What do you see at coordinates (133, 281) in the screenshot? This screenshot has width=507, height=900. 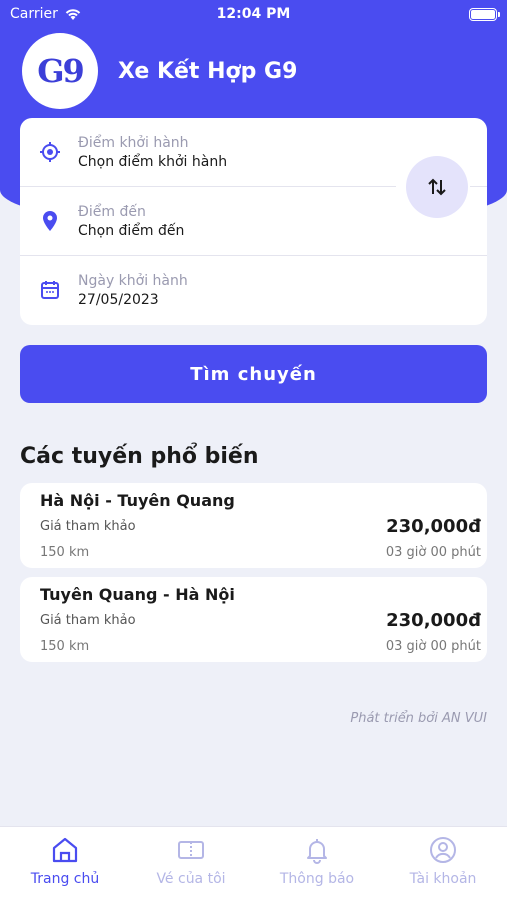 I see `date-label: Ngày khởi hành` at bounding box center [133, 281].